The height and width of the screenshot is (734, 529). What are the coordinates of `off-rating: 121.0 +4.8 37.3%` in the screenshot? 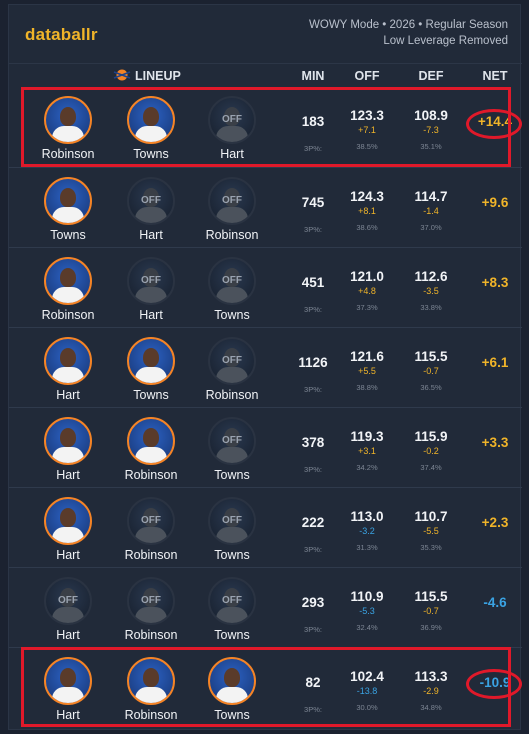 It's located at (367, 290).